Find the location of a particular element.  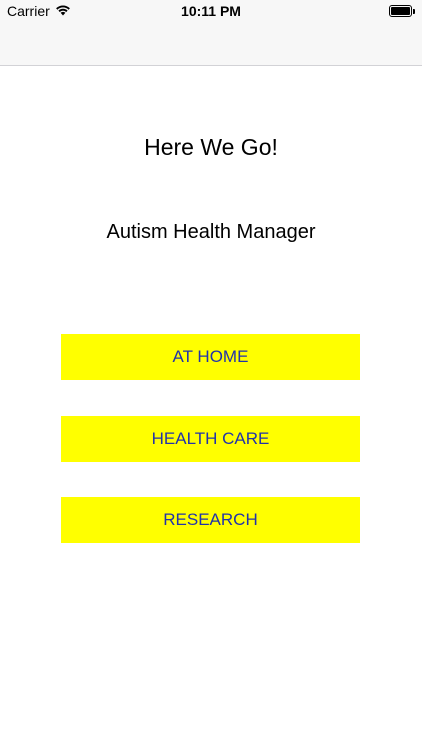

battery-icon is located at coordinates (402, 11).